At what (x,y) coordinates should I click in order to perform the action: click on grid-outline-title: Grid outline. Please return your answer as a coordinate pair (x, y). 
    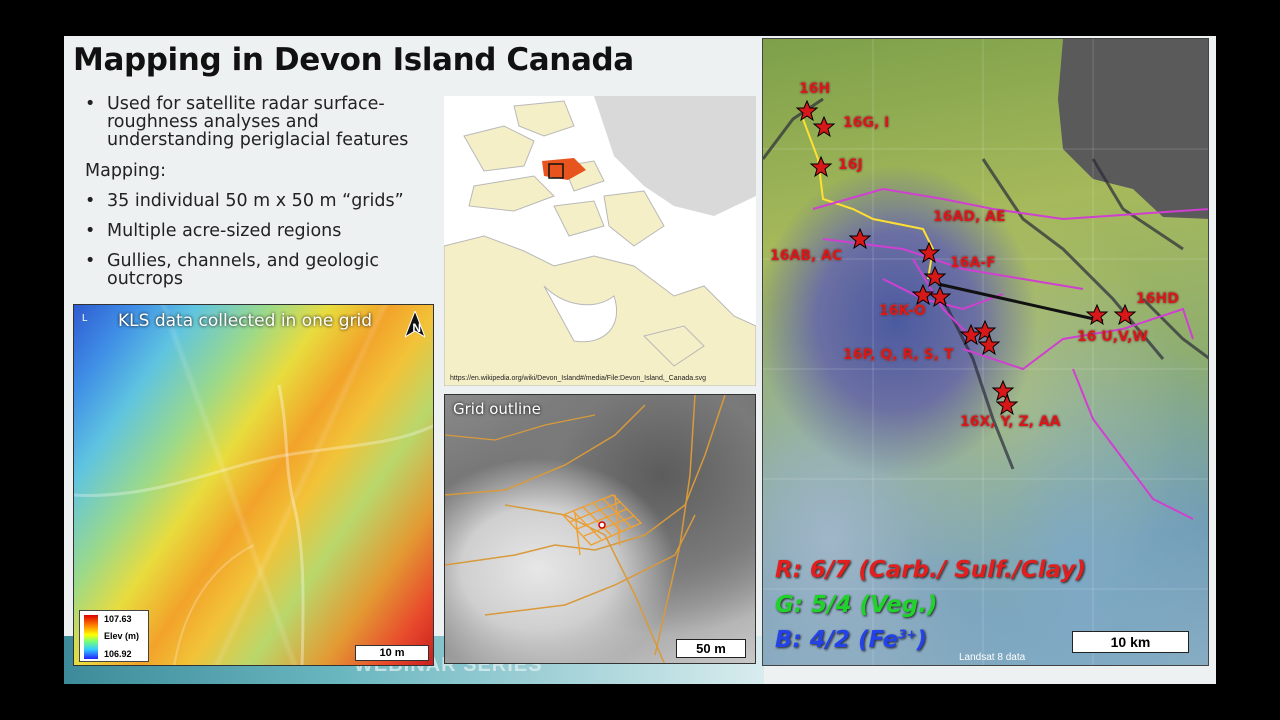
    Looking at the image, I should click on (497, 409).